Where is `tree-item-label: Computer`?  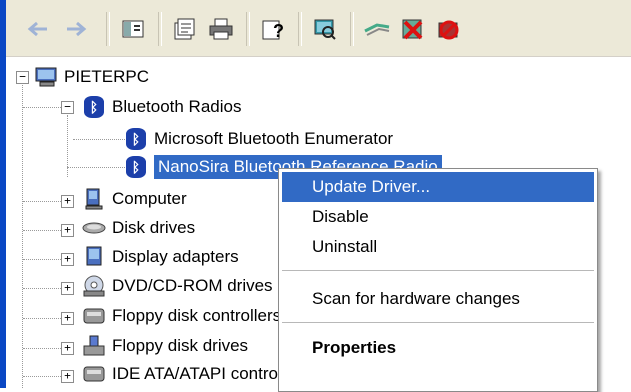
tree-item-label: Computer is located at coordinates (149, 198).